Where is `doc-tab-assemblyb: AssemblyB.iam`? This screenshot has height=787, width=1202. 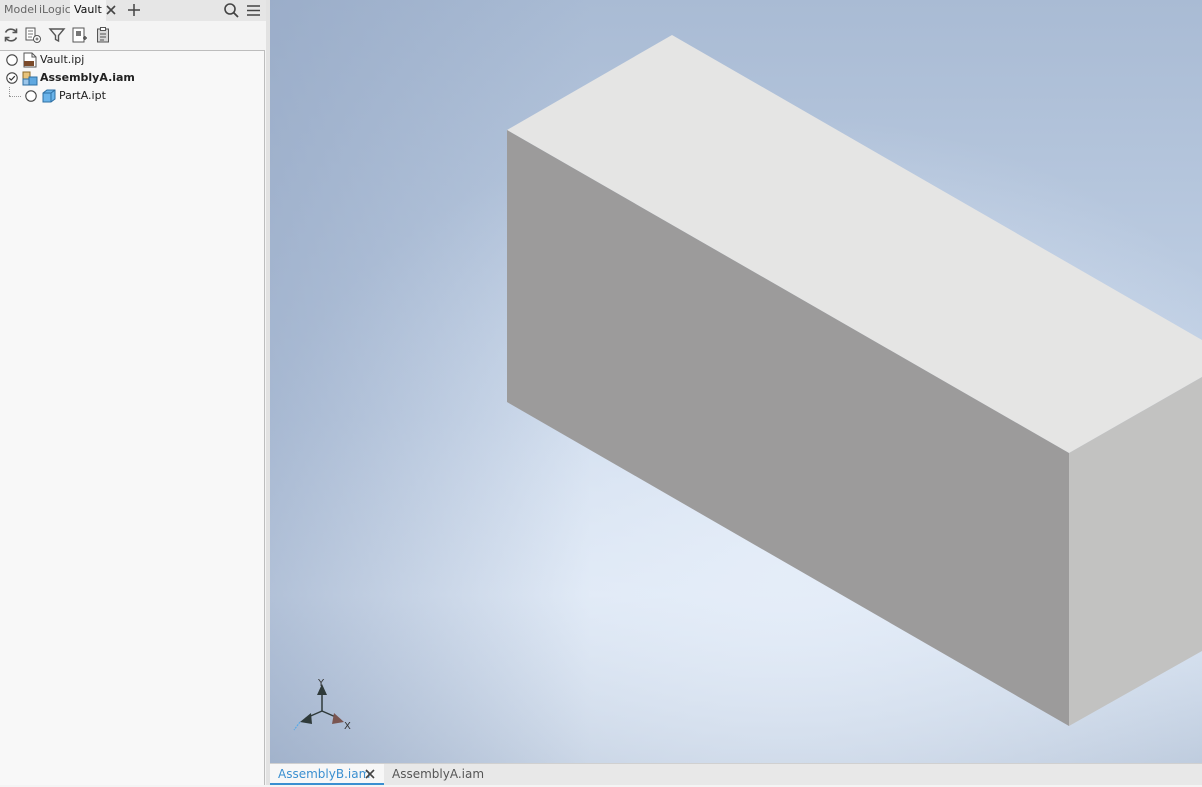 doc-tab-assemblyb: AssemblyB.iam is located at coordinates (327, 774).